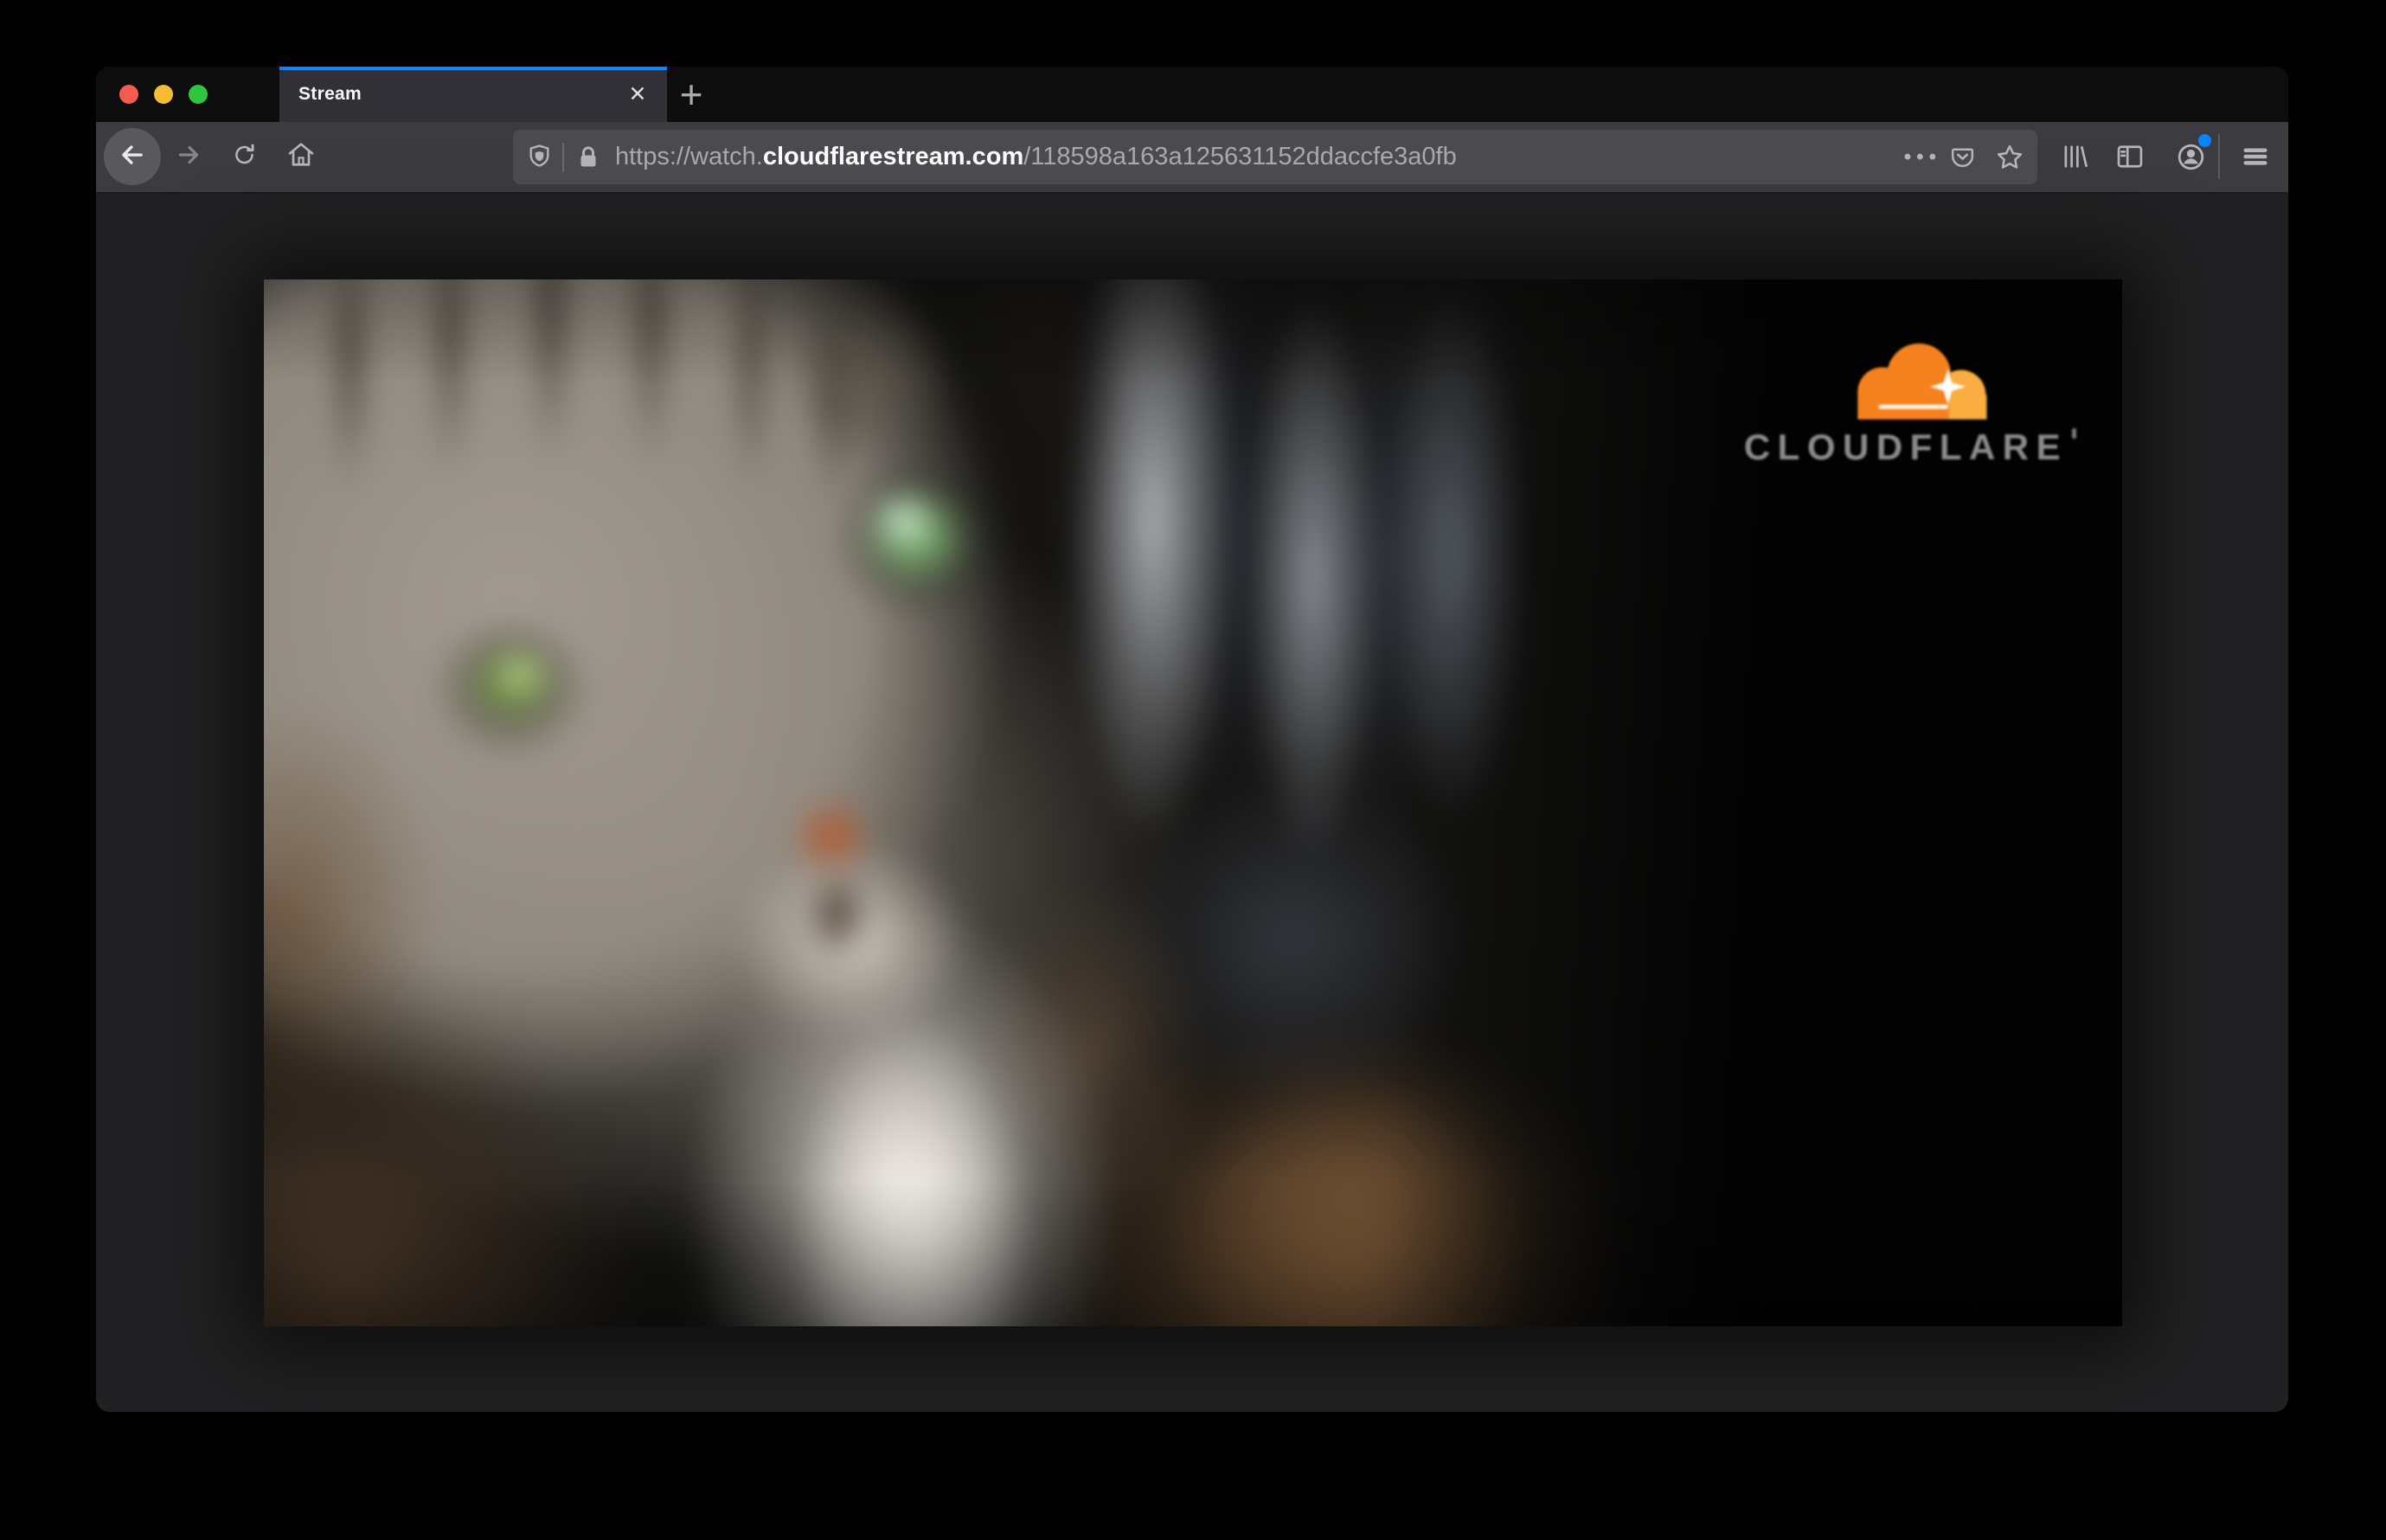  Describe the element at coordinates (128, 94) in the screenshot. I see `window-close-button` at that location.